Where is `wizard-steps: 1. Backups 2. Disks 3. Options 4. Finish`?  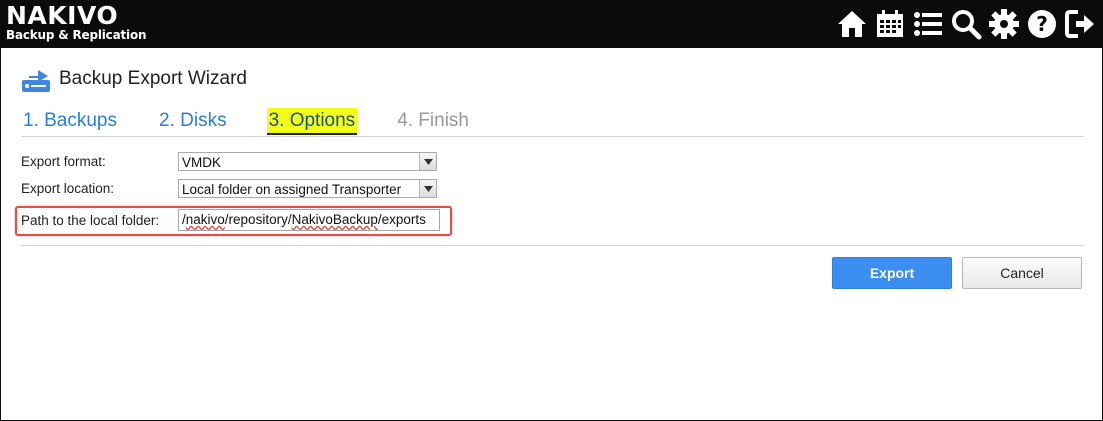
wizard-steps: 1. Backups 2. Disks 3. Options 4. Finish is located at coordinates (265, 121).